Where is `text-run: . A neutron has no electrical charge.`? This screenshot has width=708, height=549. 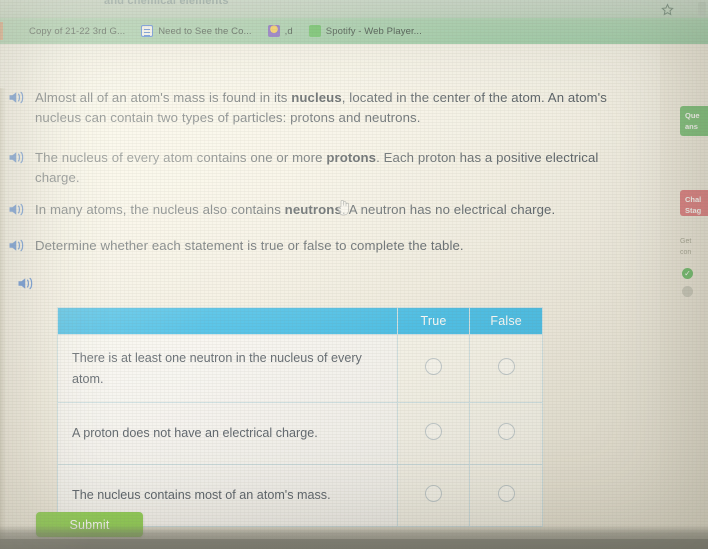 text-run: . A neutron has no electrical charge. is located at coordinates (448, 209).